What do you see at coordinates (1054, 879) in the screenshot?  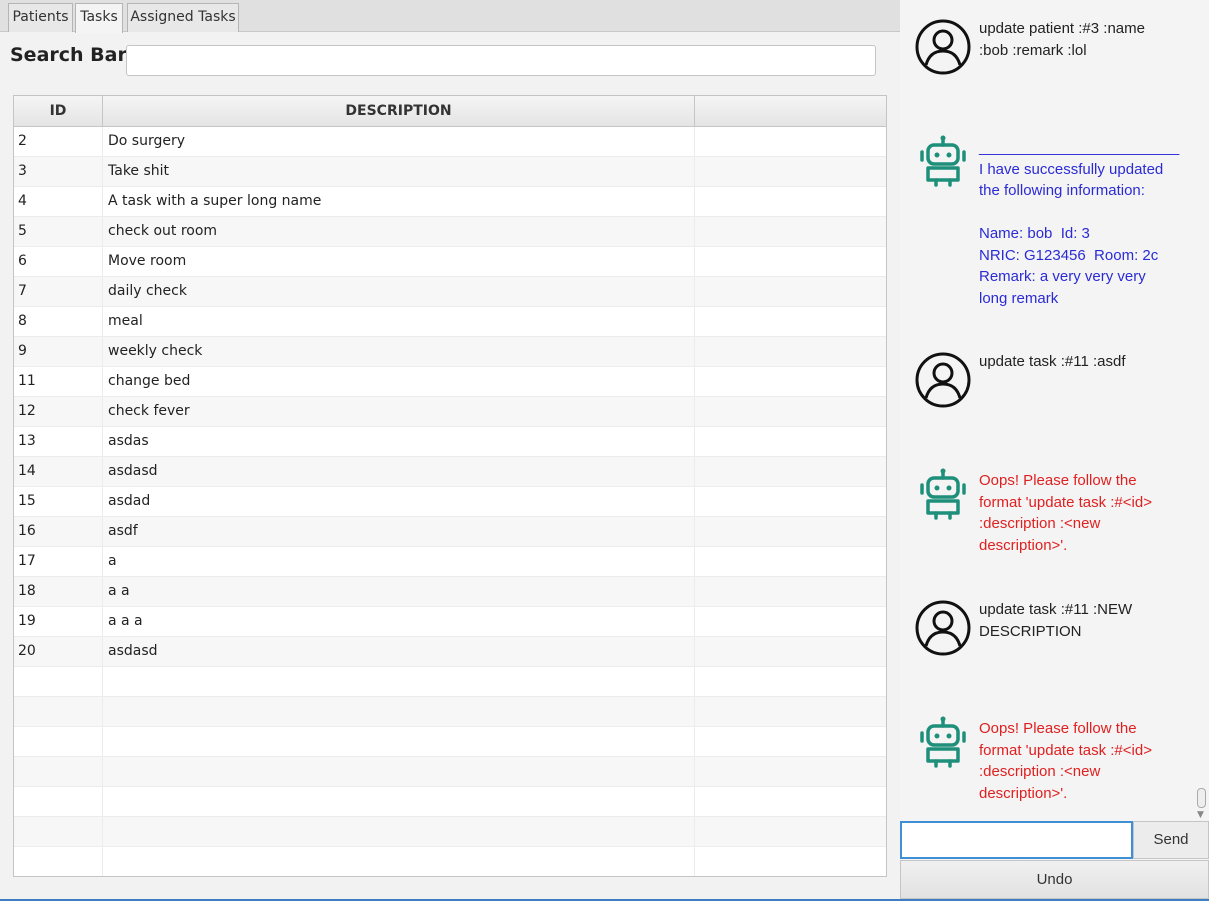 I see `undo-button: Undo` at bounding box center [1054, 879].